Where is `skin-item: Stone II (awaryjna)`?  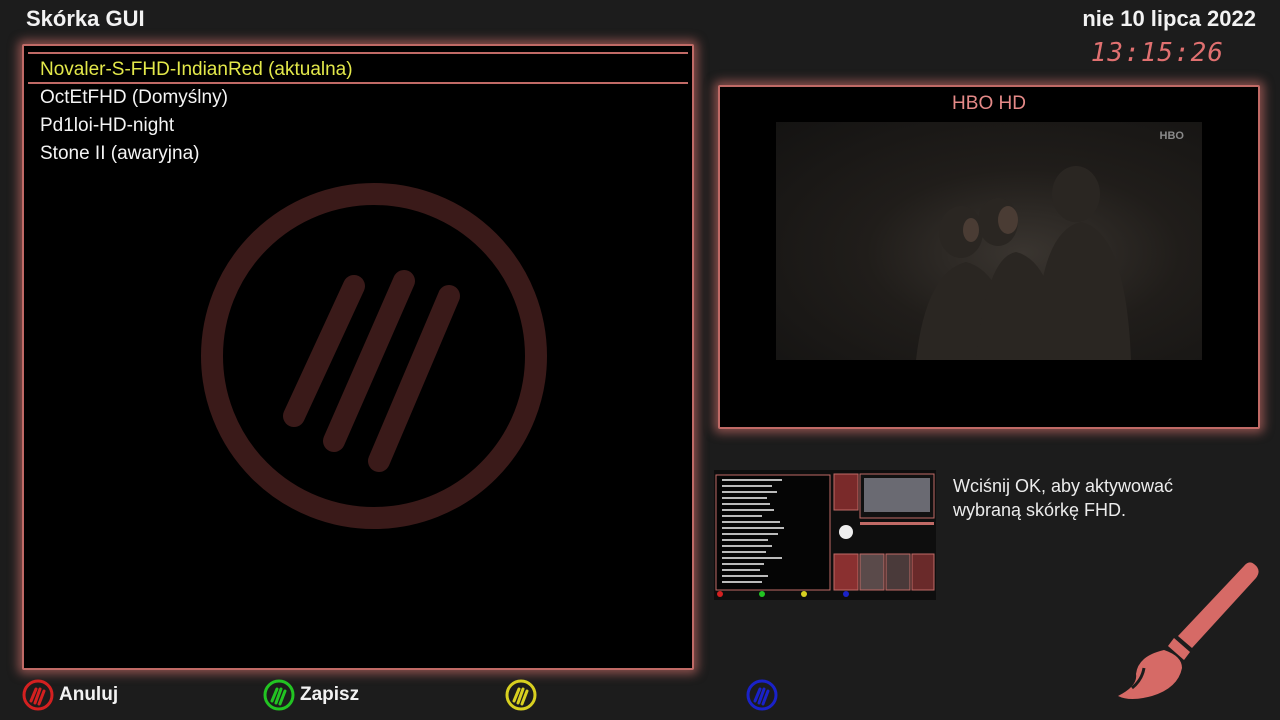 skin-item: Stone II (awaryjna) is located at coordinates (358, 154).